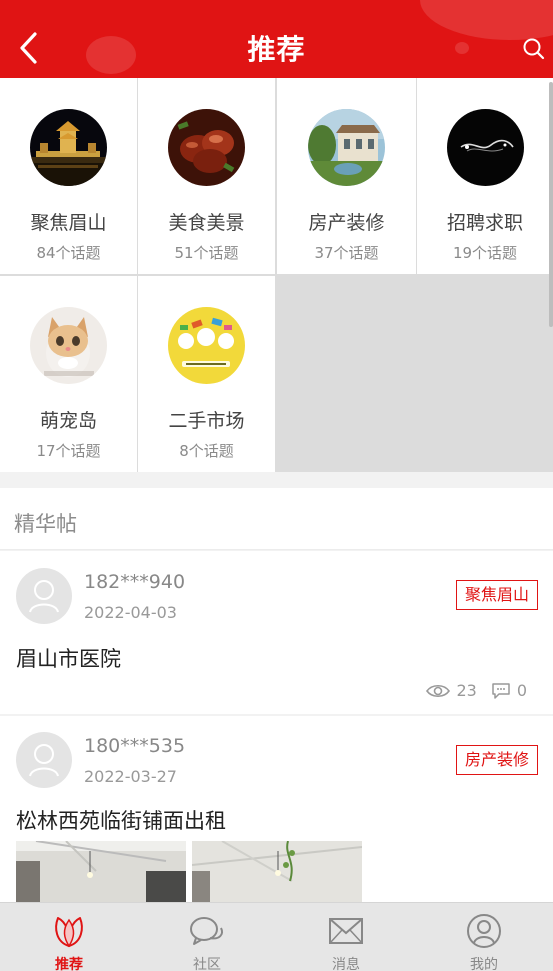 This screenshot has width=553, height=971. Describe the element at coordinates (68, 421) in the screenshot. I see `category-name: 萌宠岛` at that location.